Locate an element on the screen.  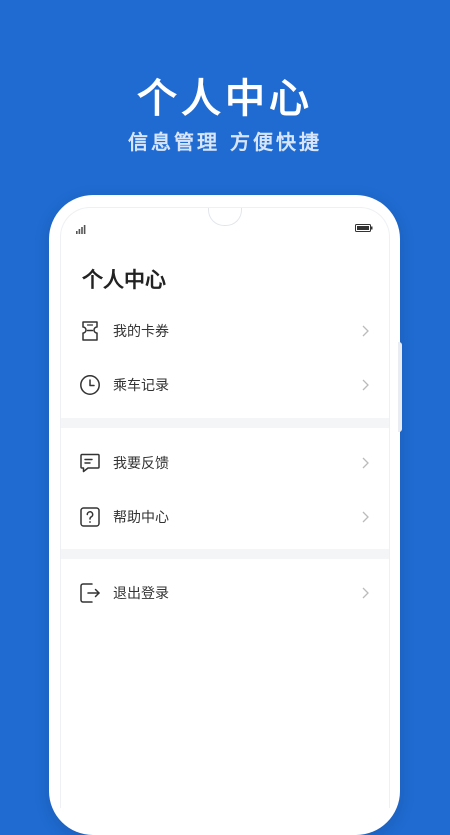
menu-label: 帮助中心 is located at coordinates (141, 518).